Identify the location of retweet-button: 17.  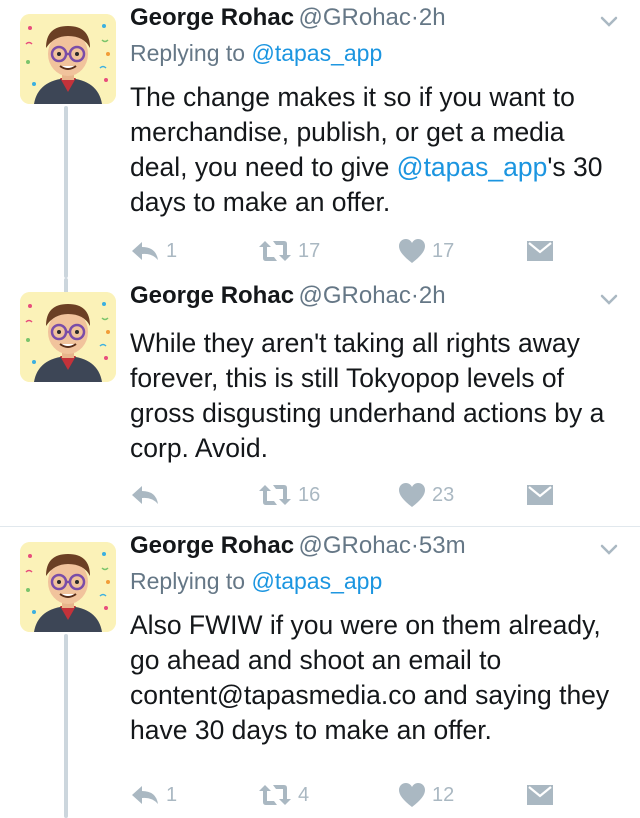
(289, 251).